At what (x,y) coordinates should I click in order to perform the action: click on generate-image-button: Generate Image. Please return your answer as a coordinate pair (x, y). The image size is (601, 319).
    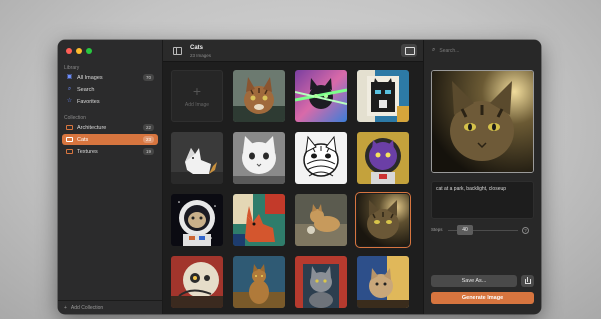
    Looking at the image, I should click on (482, 298).